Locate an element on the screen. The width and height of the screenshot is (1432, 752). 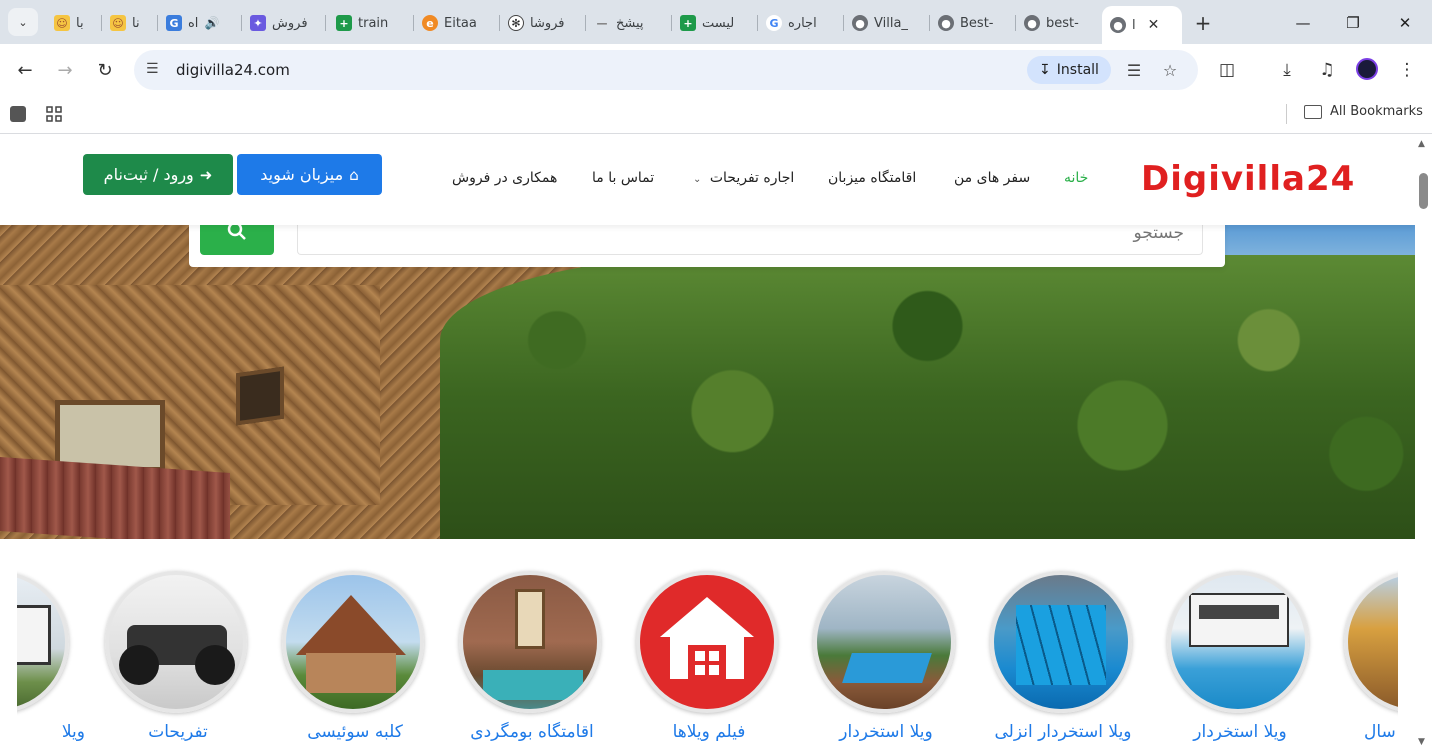
nav-sales: همکاری در فروش is located at coordinates (504, 178).